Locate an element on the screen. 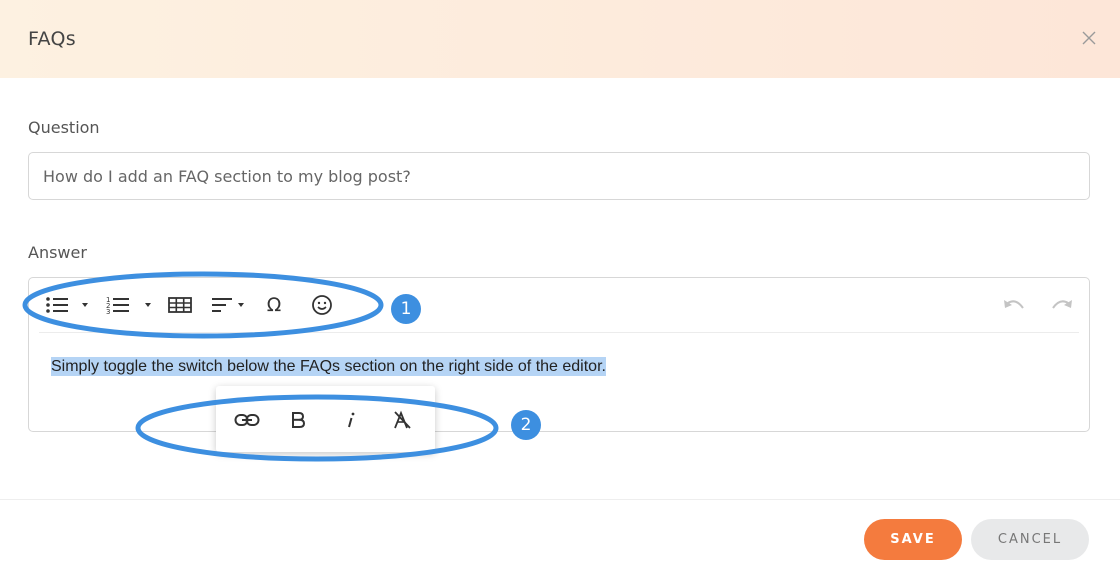  annotation-badge-2: 2 is located at coordinates (526, 425).